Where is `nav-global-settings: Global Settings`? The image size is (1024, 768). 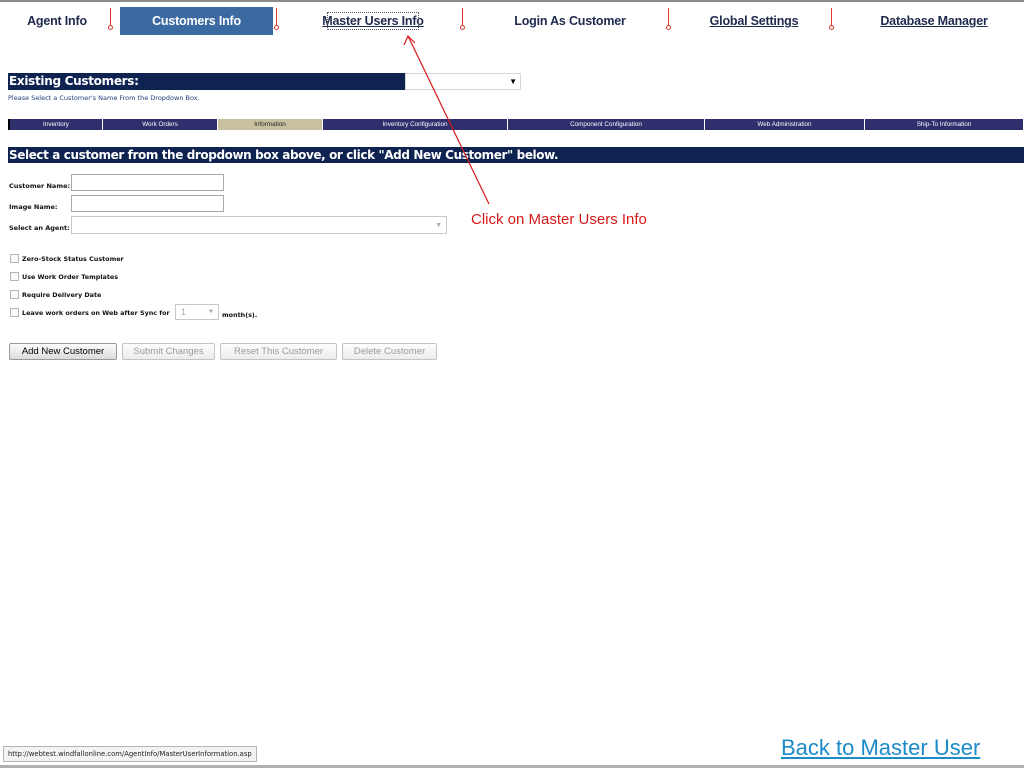
nav-global-settings: Global Settings is located at coordinates (754, 21).